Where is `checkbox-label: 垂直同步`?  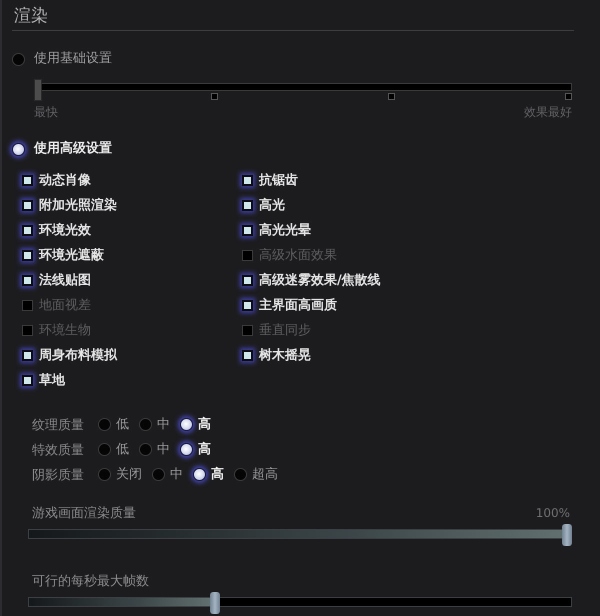 checkbox-label: 垂直同步 is located at coordinates (285, 330).